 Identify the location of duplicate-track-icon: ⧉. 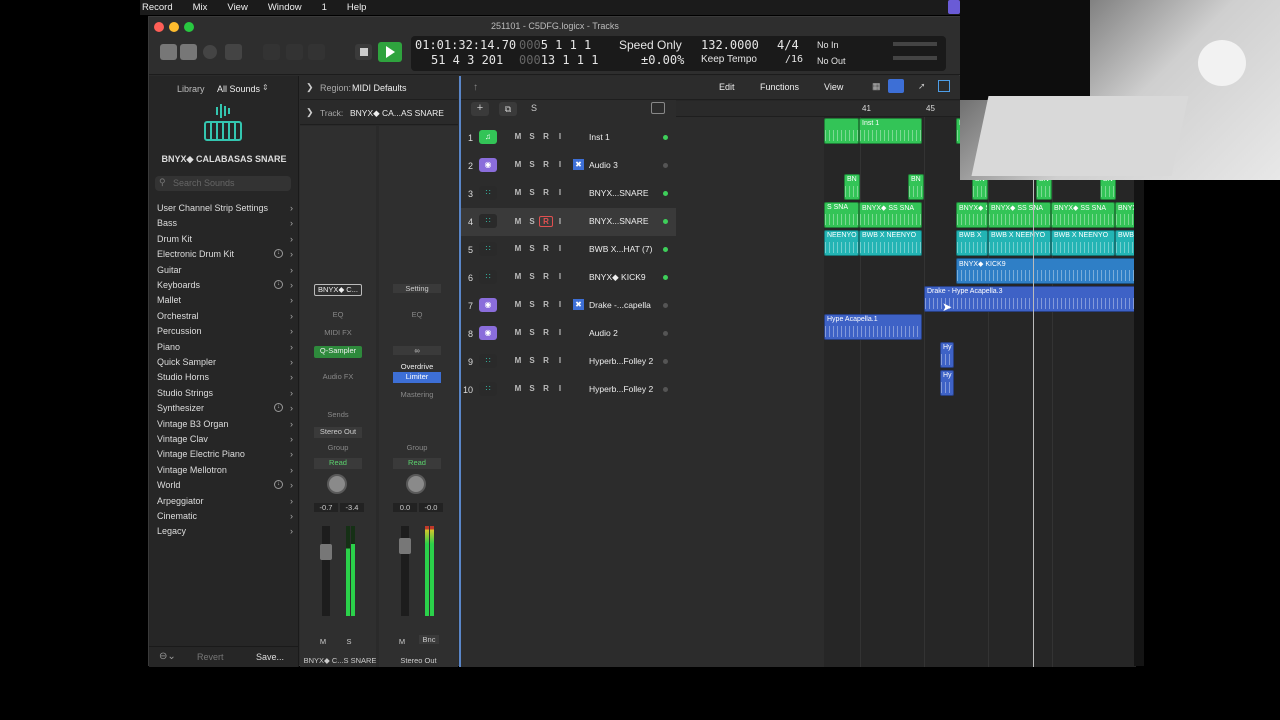
(508, 109).